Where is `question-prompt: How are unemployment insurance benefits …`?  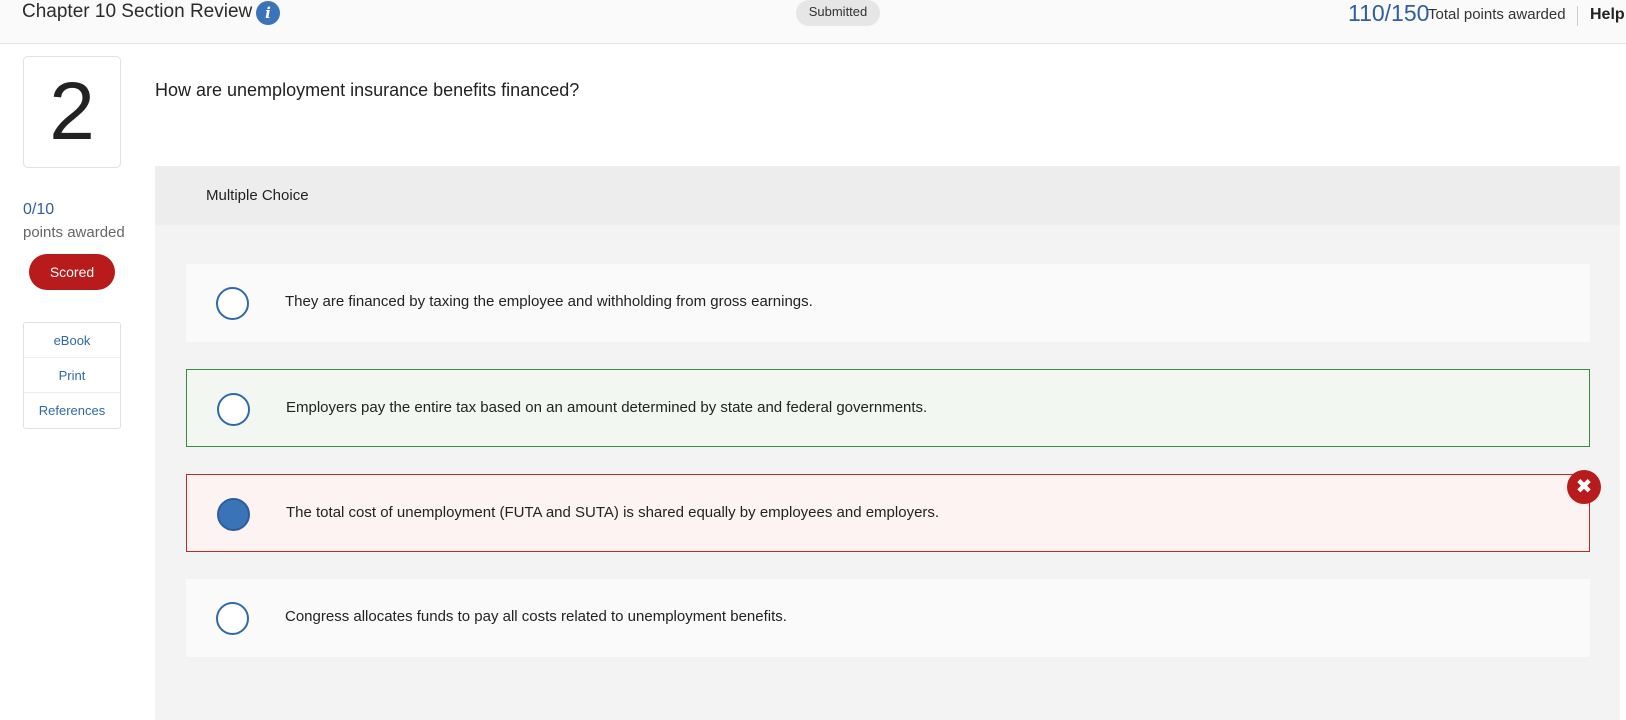
question-prompt: How are unemployment insurance benefits … is located at coordinates (367, 90).